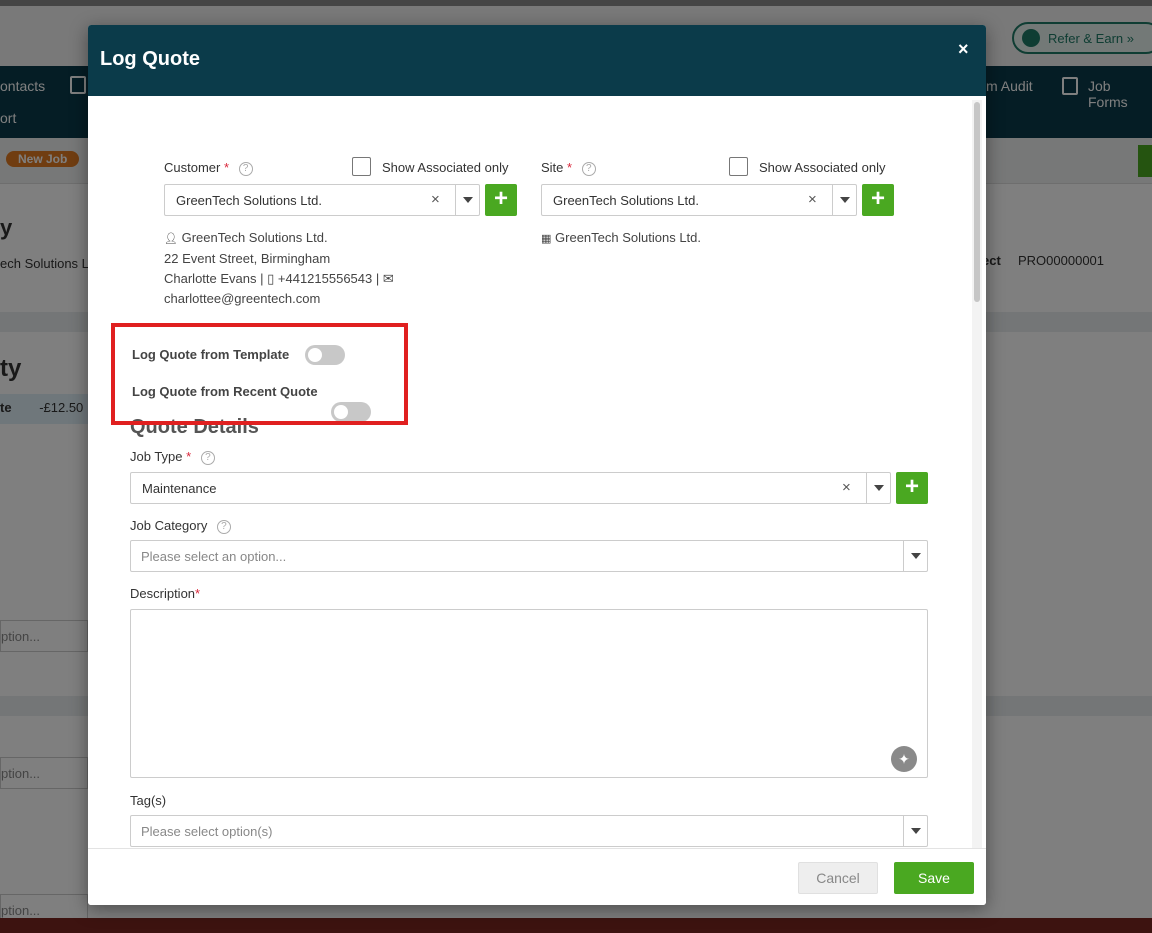 The image size is (1152, 933). What do you see at coordinates (259, 374) in the screenshot?
I see `highlight-box` at bounding box center [259, 374].